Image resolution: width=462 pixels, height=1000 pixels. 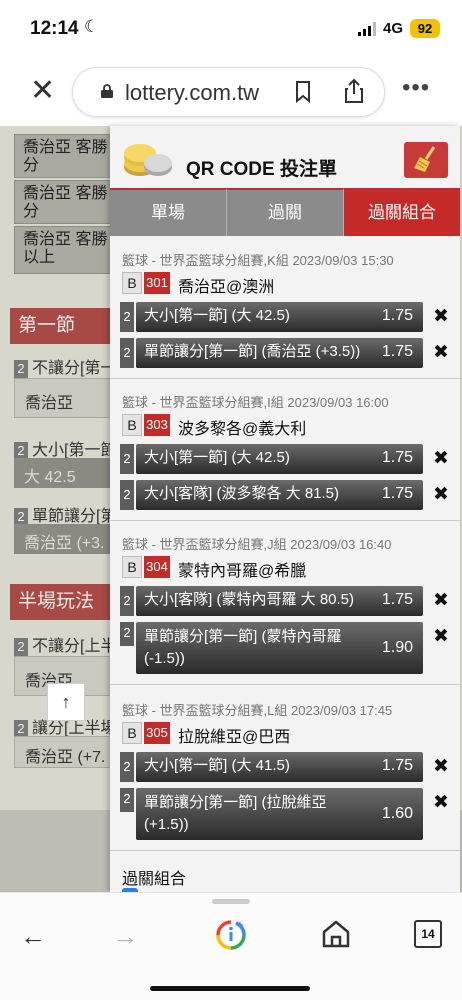 I want to click on match-name: 波多黎各@義大利, so click(x=242, y=429).